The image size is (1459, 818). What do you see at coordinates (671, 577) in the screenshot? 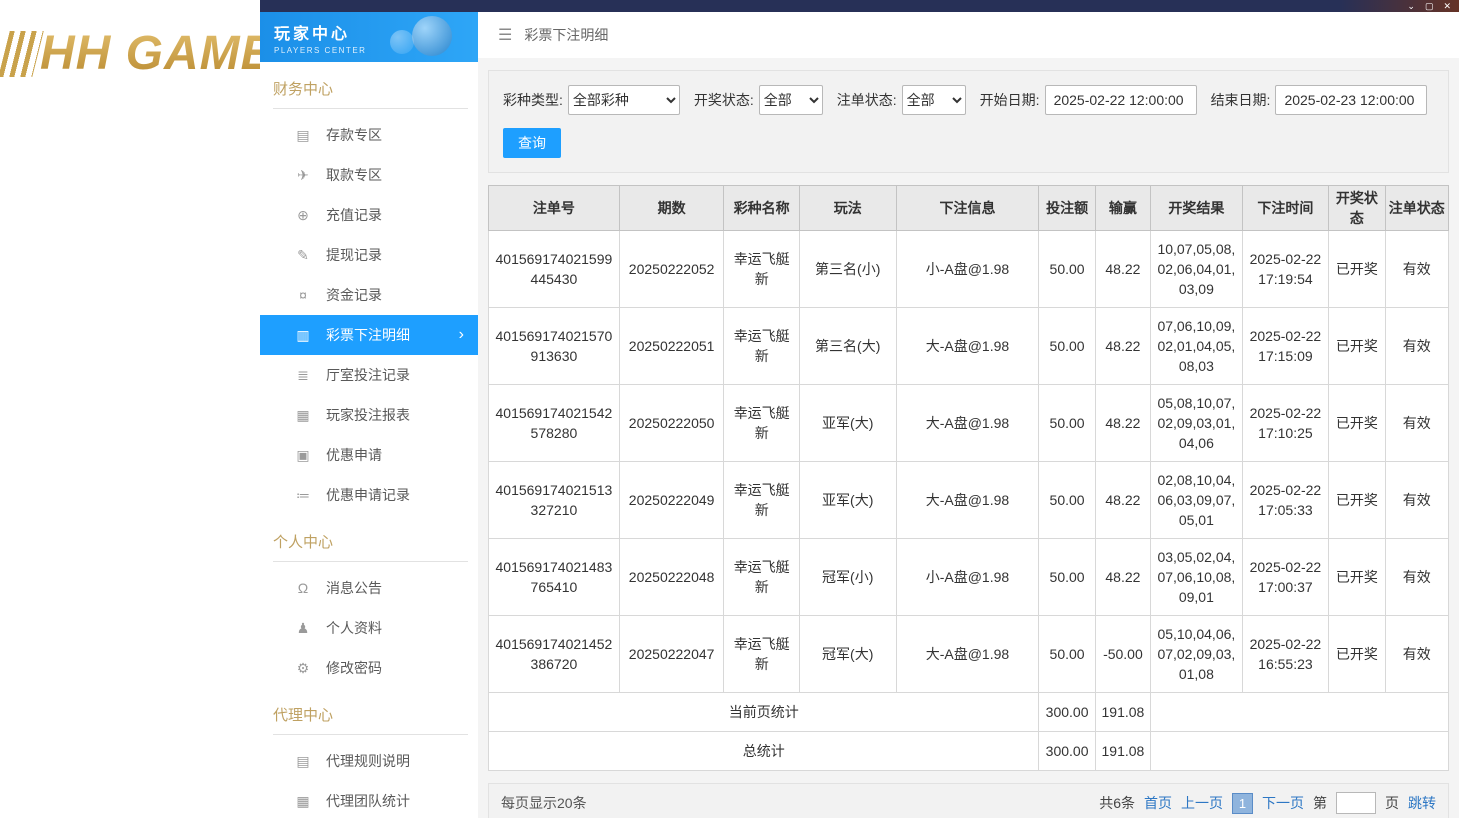
I see `cell-period: 20250222048` at bounding box center [671, 577].